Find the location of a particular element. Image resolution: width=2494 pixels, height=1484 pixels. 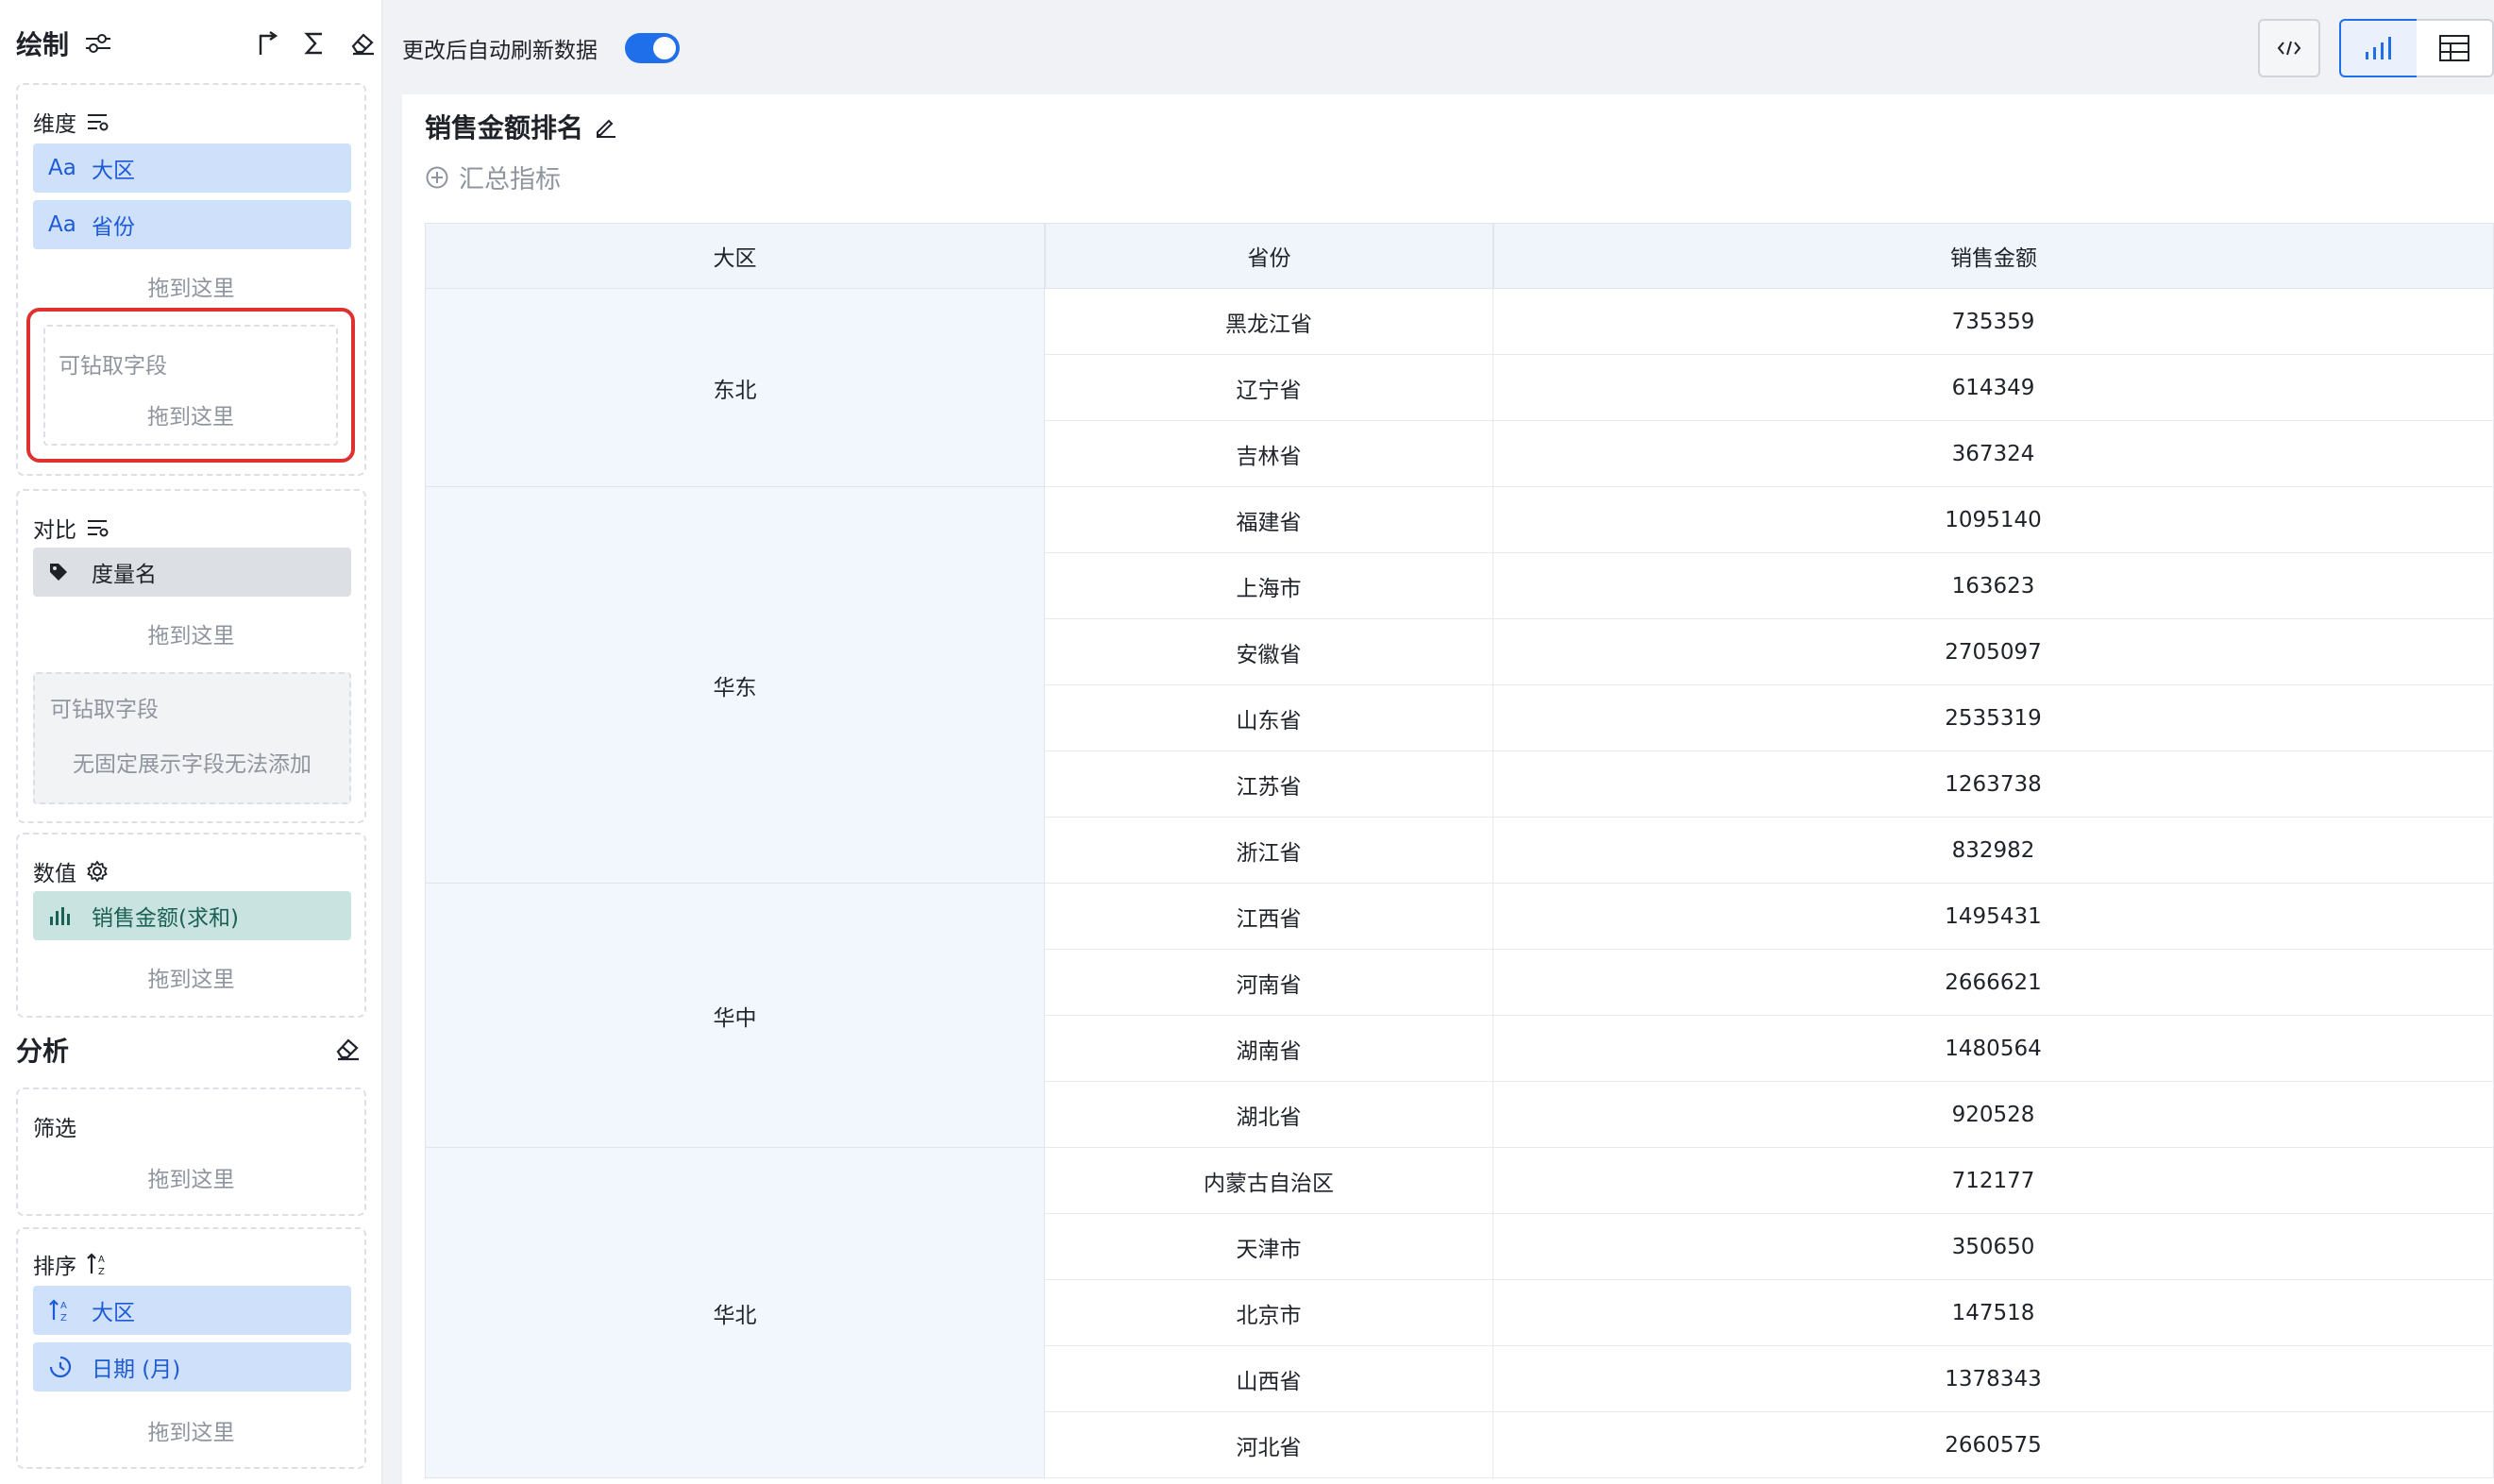

filter-label: 筛选 is located at coordinates (54, 1129).